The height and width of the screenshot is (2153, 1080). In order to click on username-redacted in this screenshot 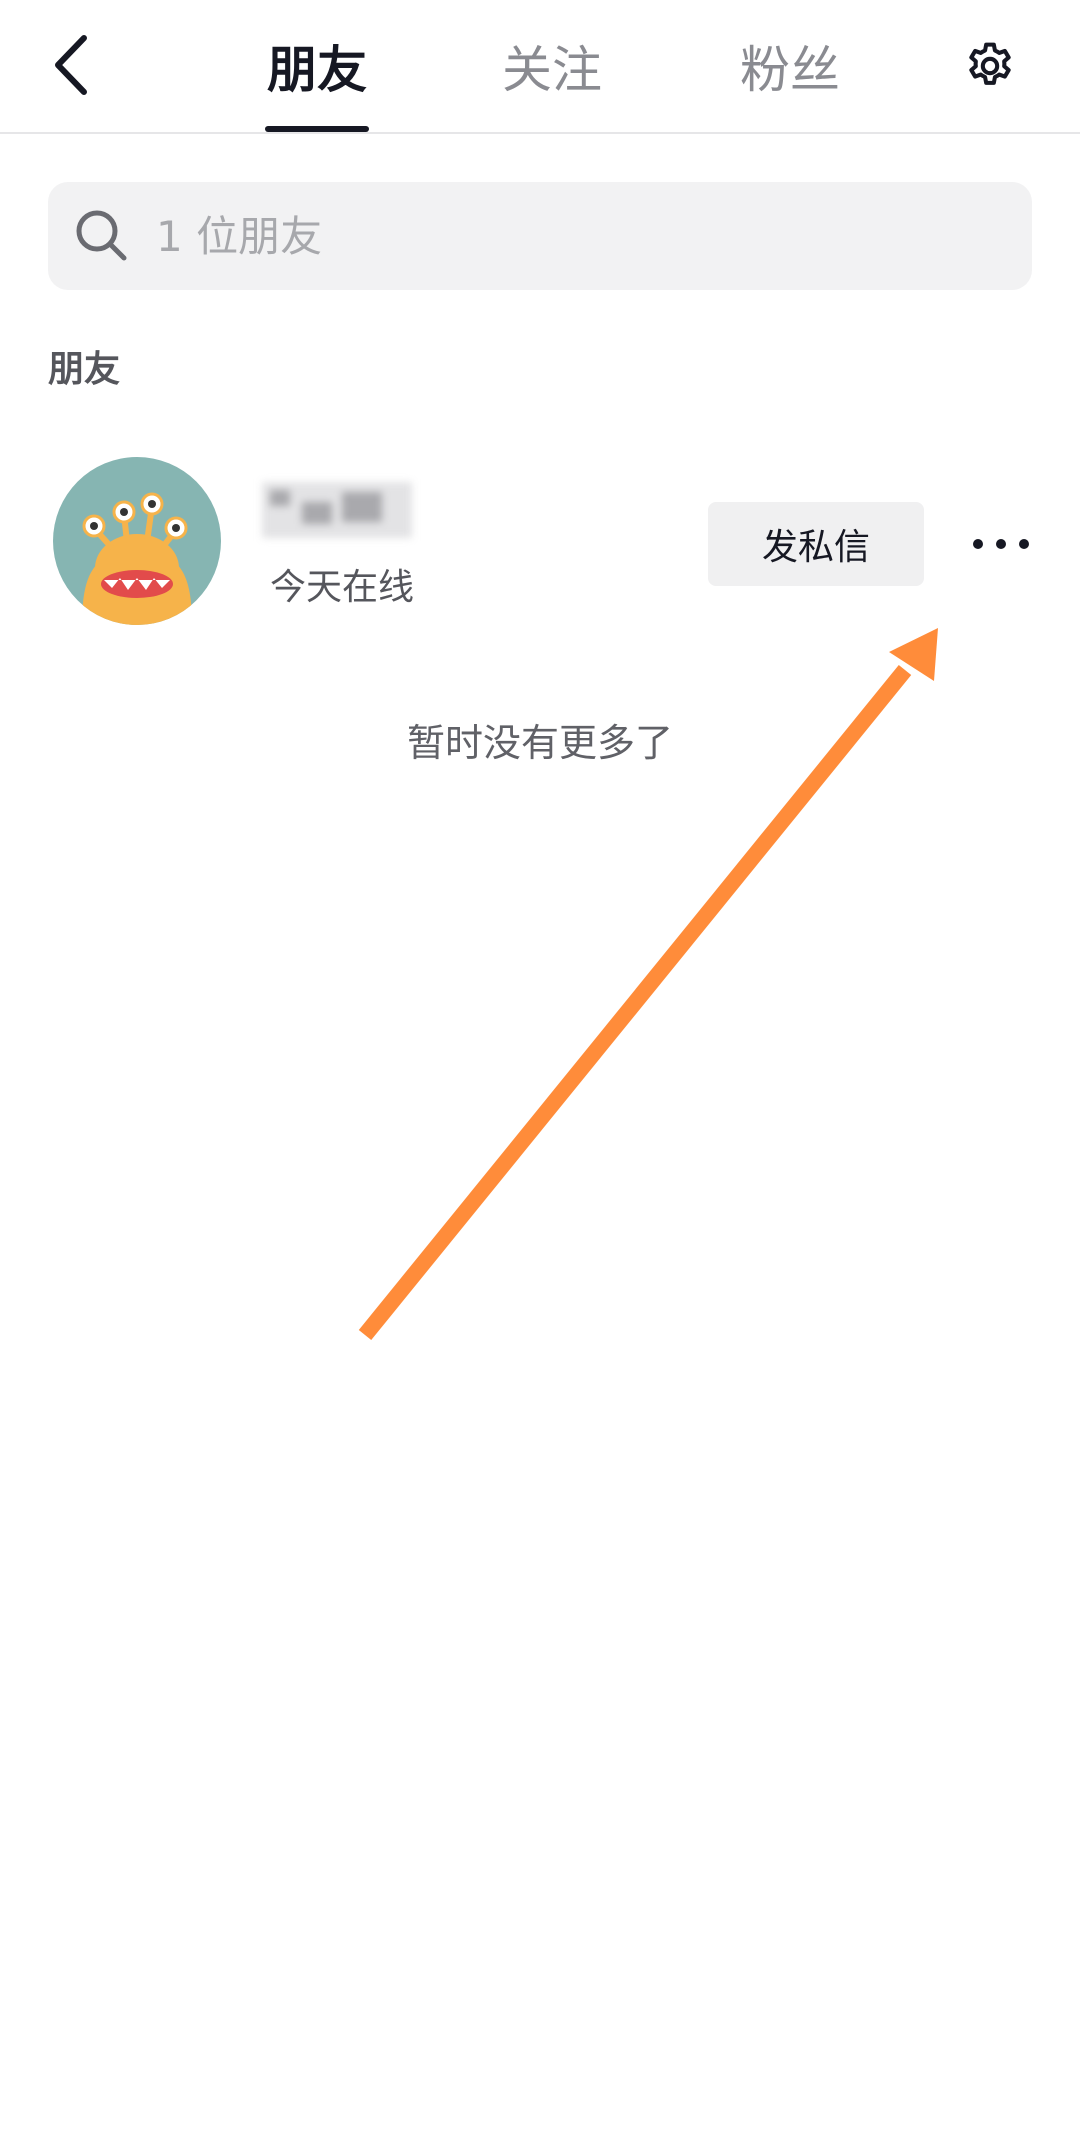, I will do `click(337, 510)`.